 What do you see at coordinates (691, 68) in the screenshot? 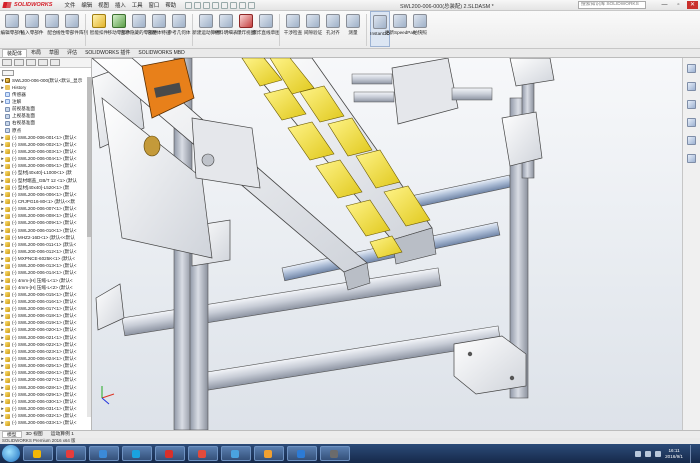
I see `resources-icon` at bounding box center [691, 68].